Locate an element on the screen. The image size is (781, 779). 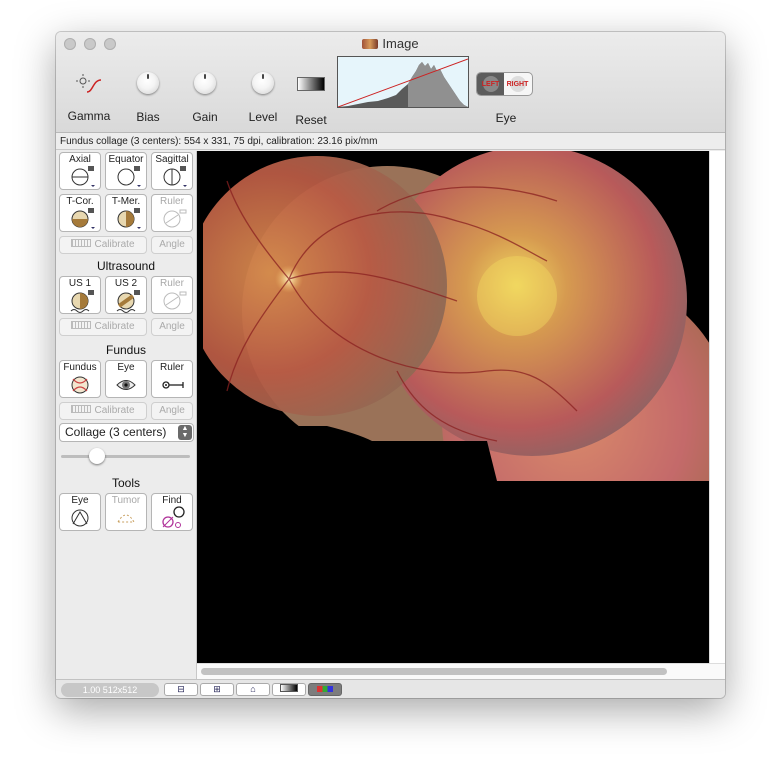
horizontal-scrollbar is located at coordinates (461, 671).